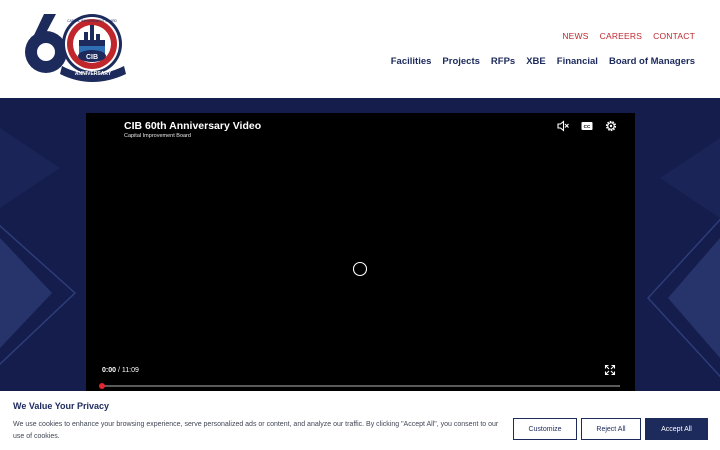  I want to click on nav-item-xbe: XBE, so click(536, 61).